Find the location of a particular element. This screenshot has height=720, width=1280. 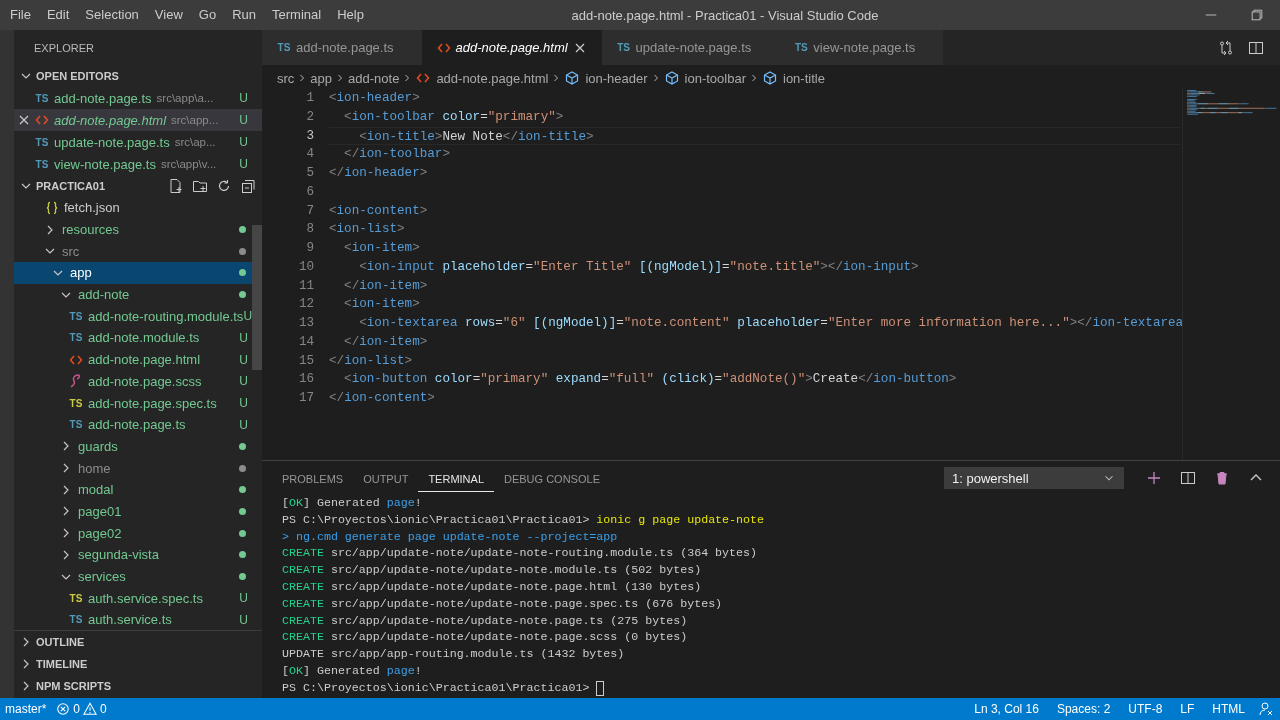

status-item: LF is located at coordinates (1187, 709).